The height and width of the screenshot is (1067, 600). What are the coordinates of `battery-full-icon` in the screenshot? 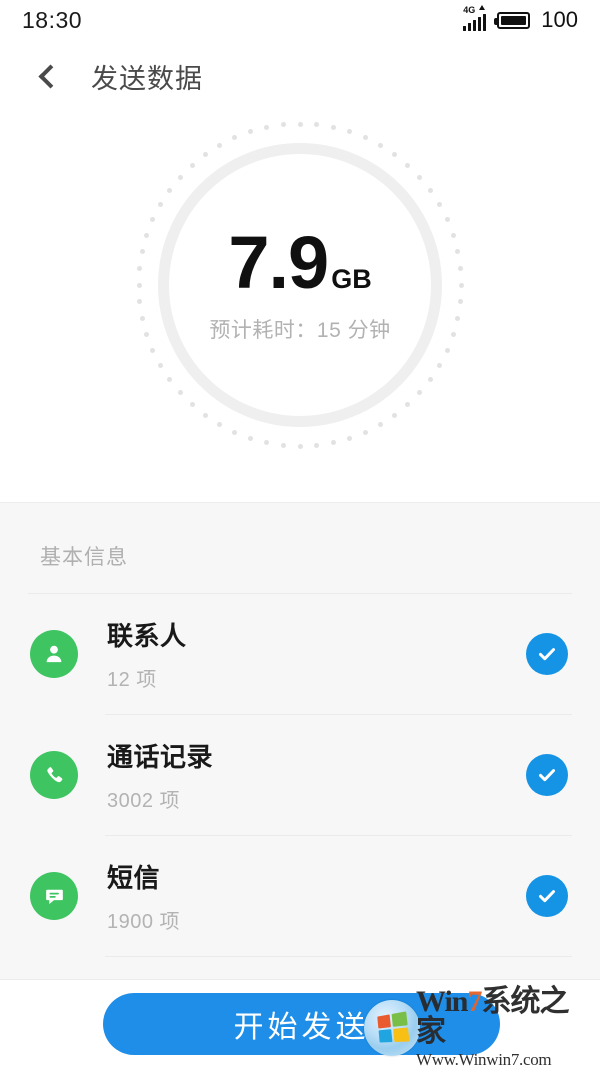 It's located at (512, 20).